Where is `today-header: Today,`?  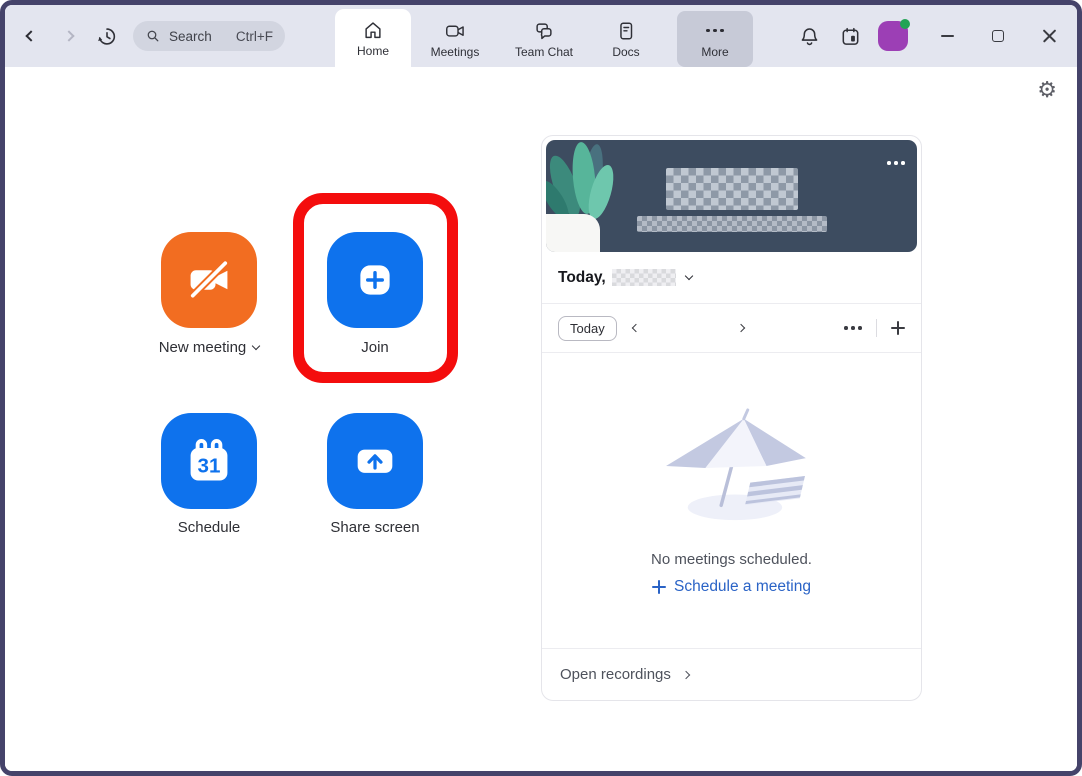 today-header: Today, is located at coordinates (731, 278).